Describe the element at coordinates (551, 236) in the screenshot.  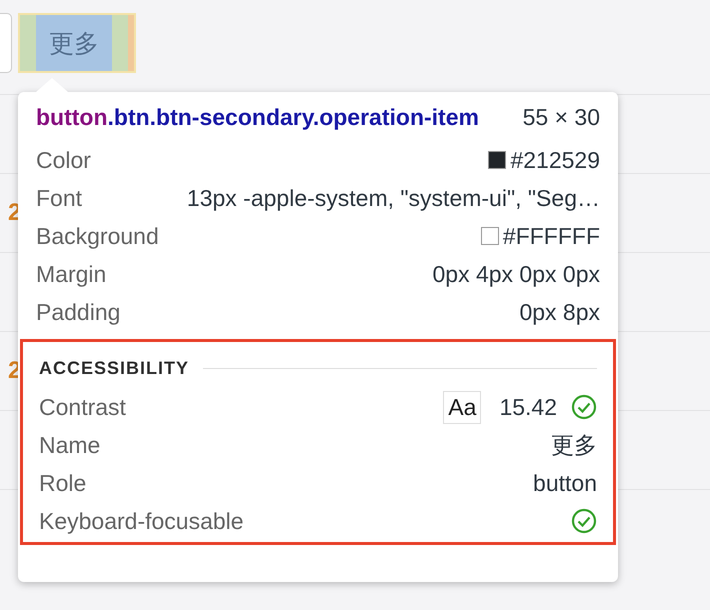
I see `property-value: #FFFFFF` at that location.